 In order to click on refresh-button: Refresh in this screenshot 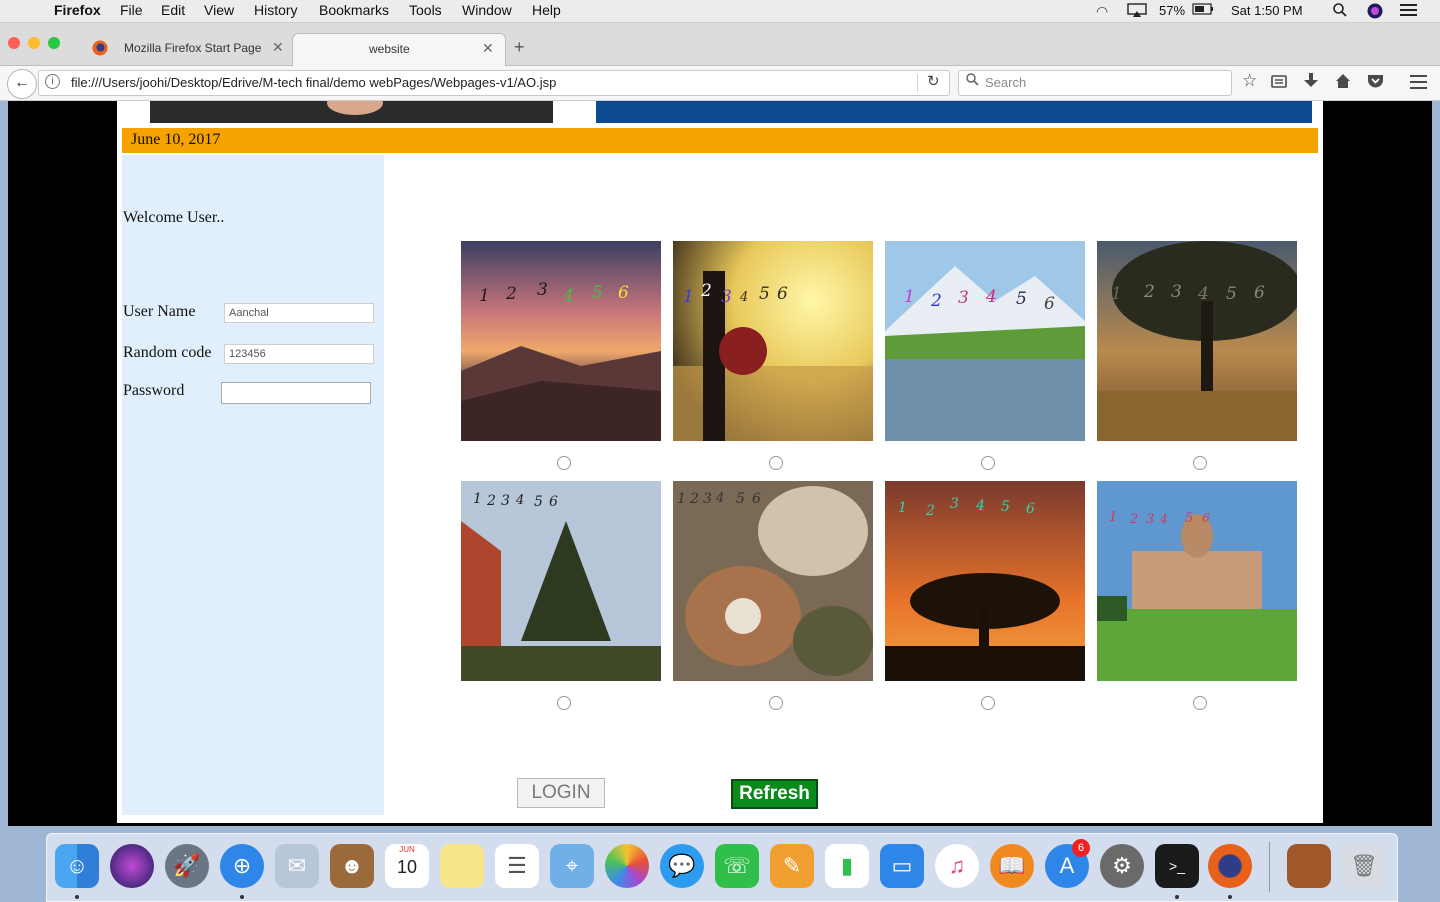, I will do `click(774, 794)`.